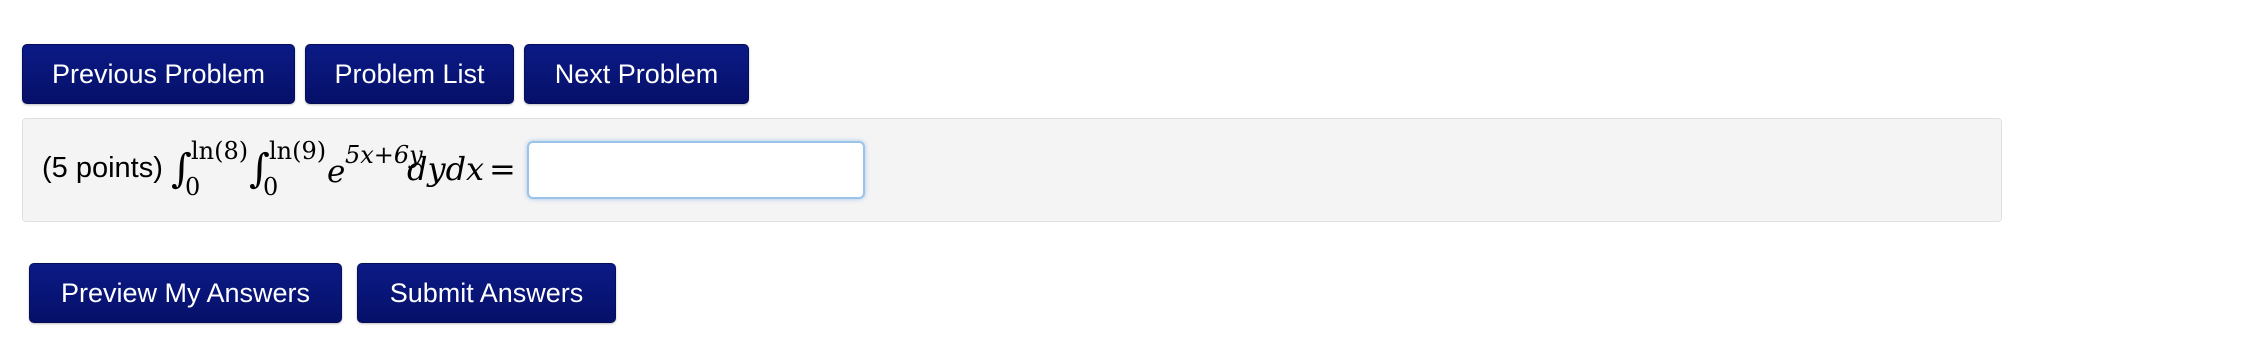 Image resolution: width=2244 pixels, height=356 pixels. I want to click on equals-sign: =, so click(502, 169).